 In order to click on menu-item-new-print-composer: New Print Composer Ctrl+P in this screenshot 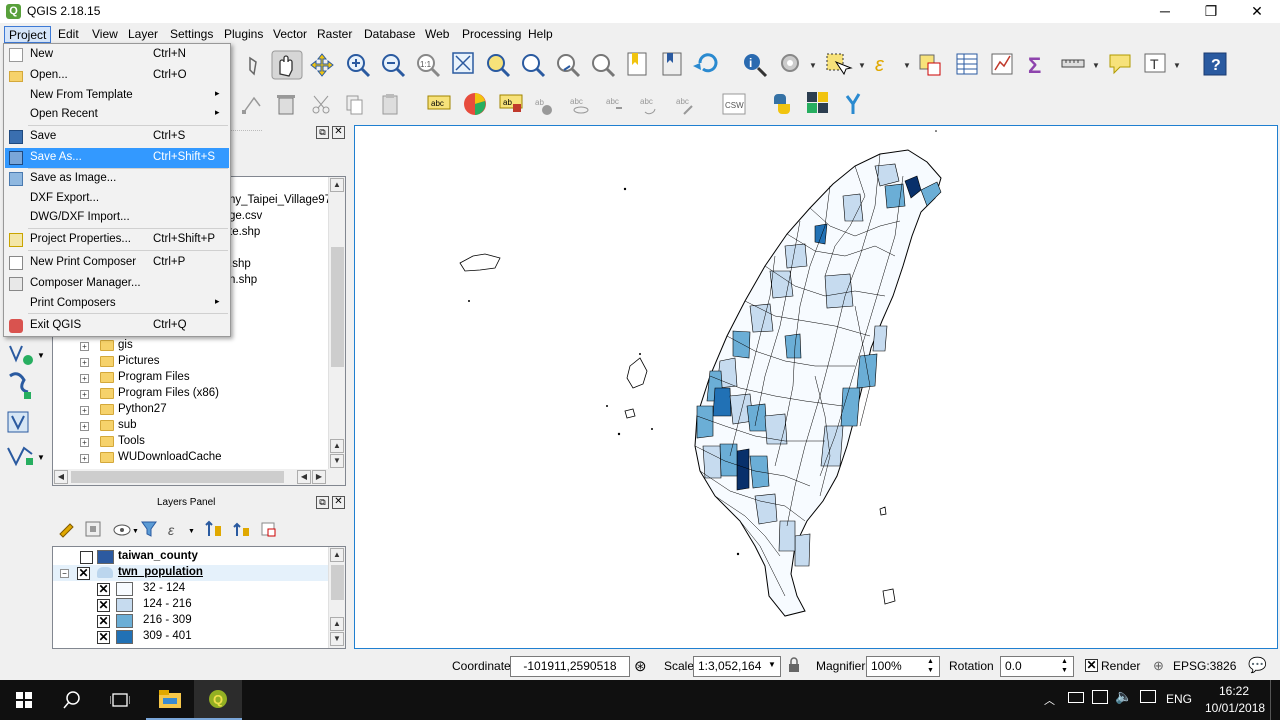, I will do `click(117, 263)`.